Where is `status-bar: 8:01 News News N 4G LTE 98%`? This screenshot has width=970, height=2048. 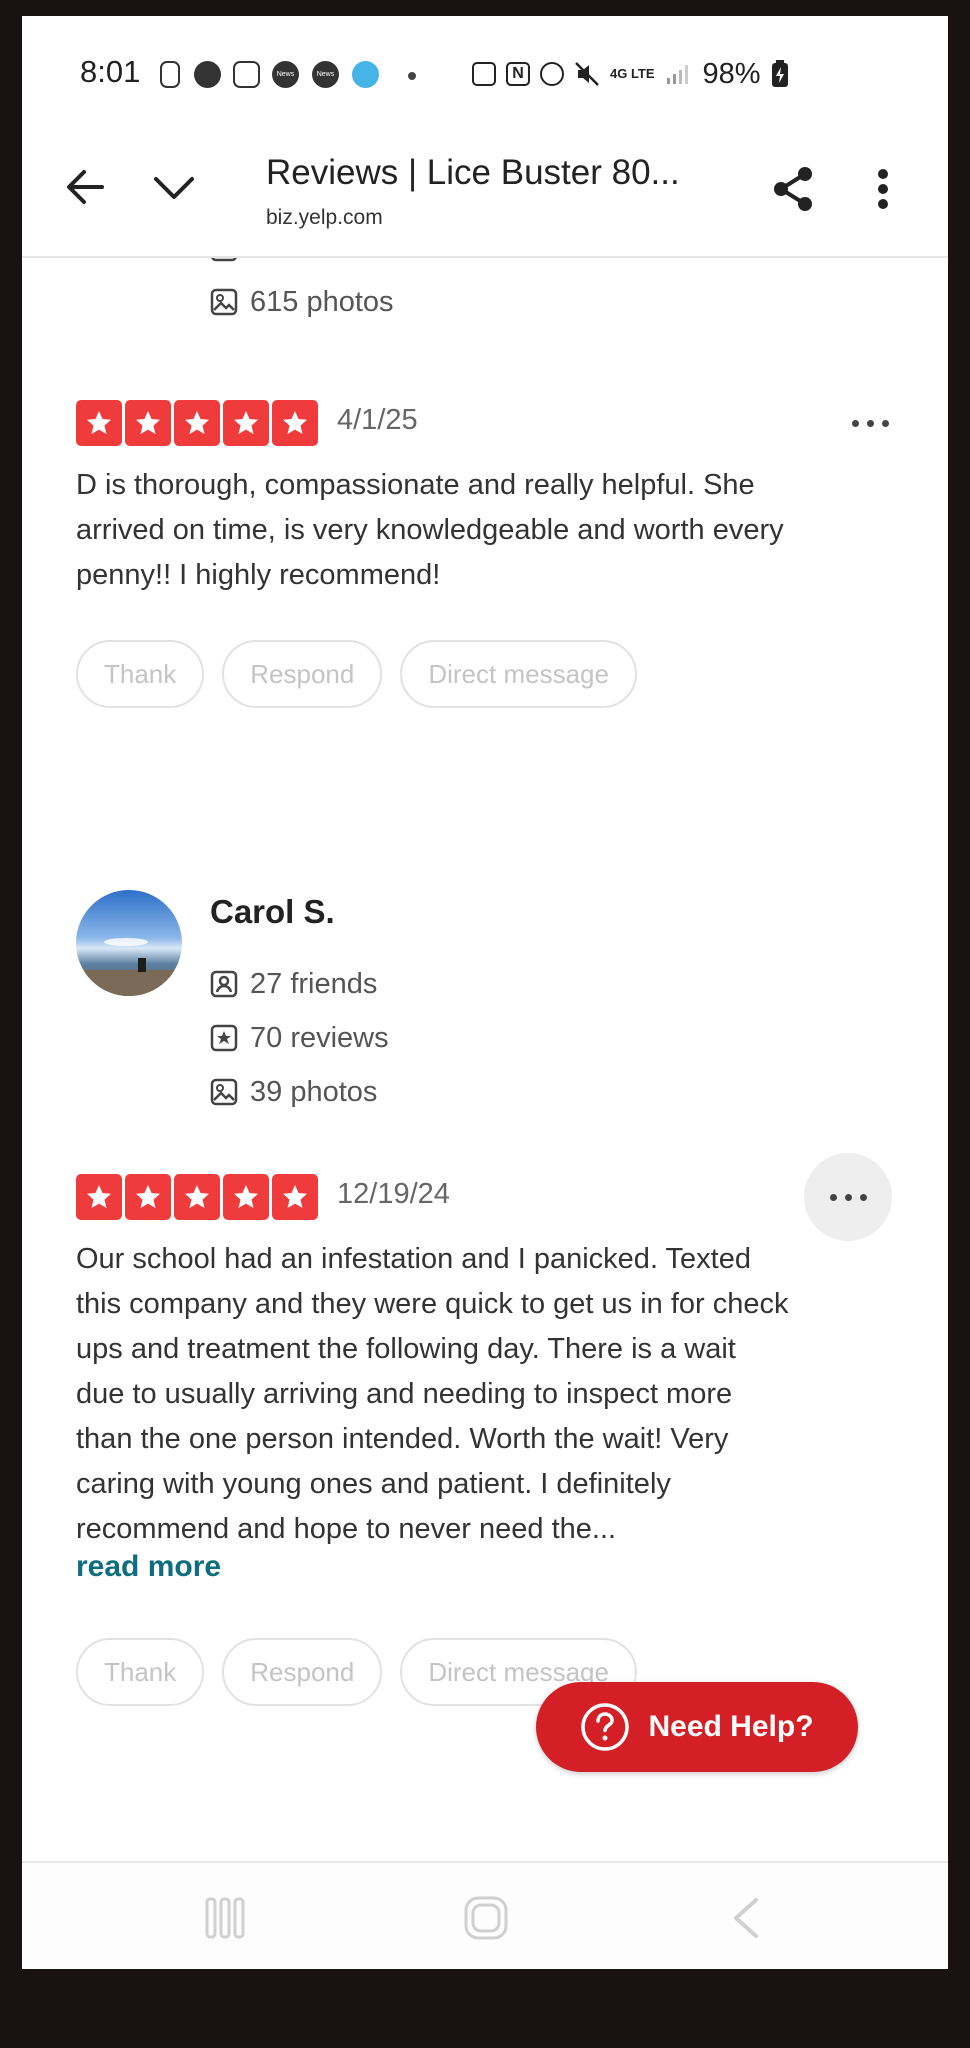
status-bar: 8:01 News News N 4G LTE 98% is located at coordinates (485, 61).